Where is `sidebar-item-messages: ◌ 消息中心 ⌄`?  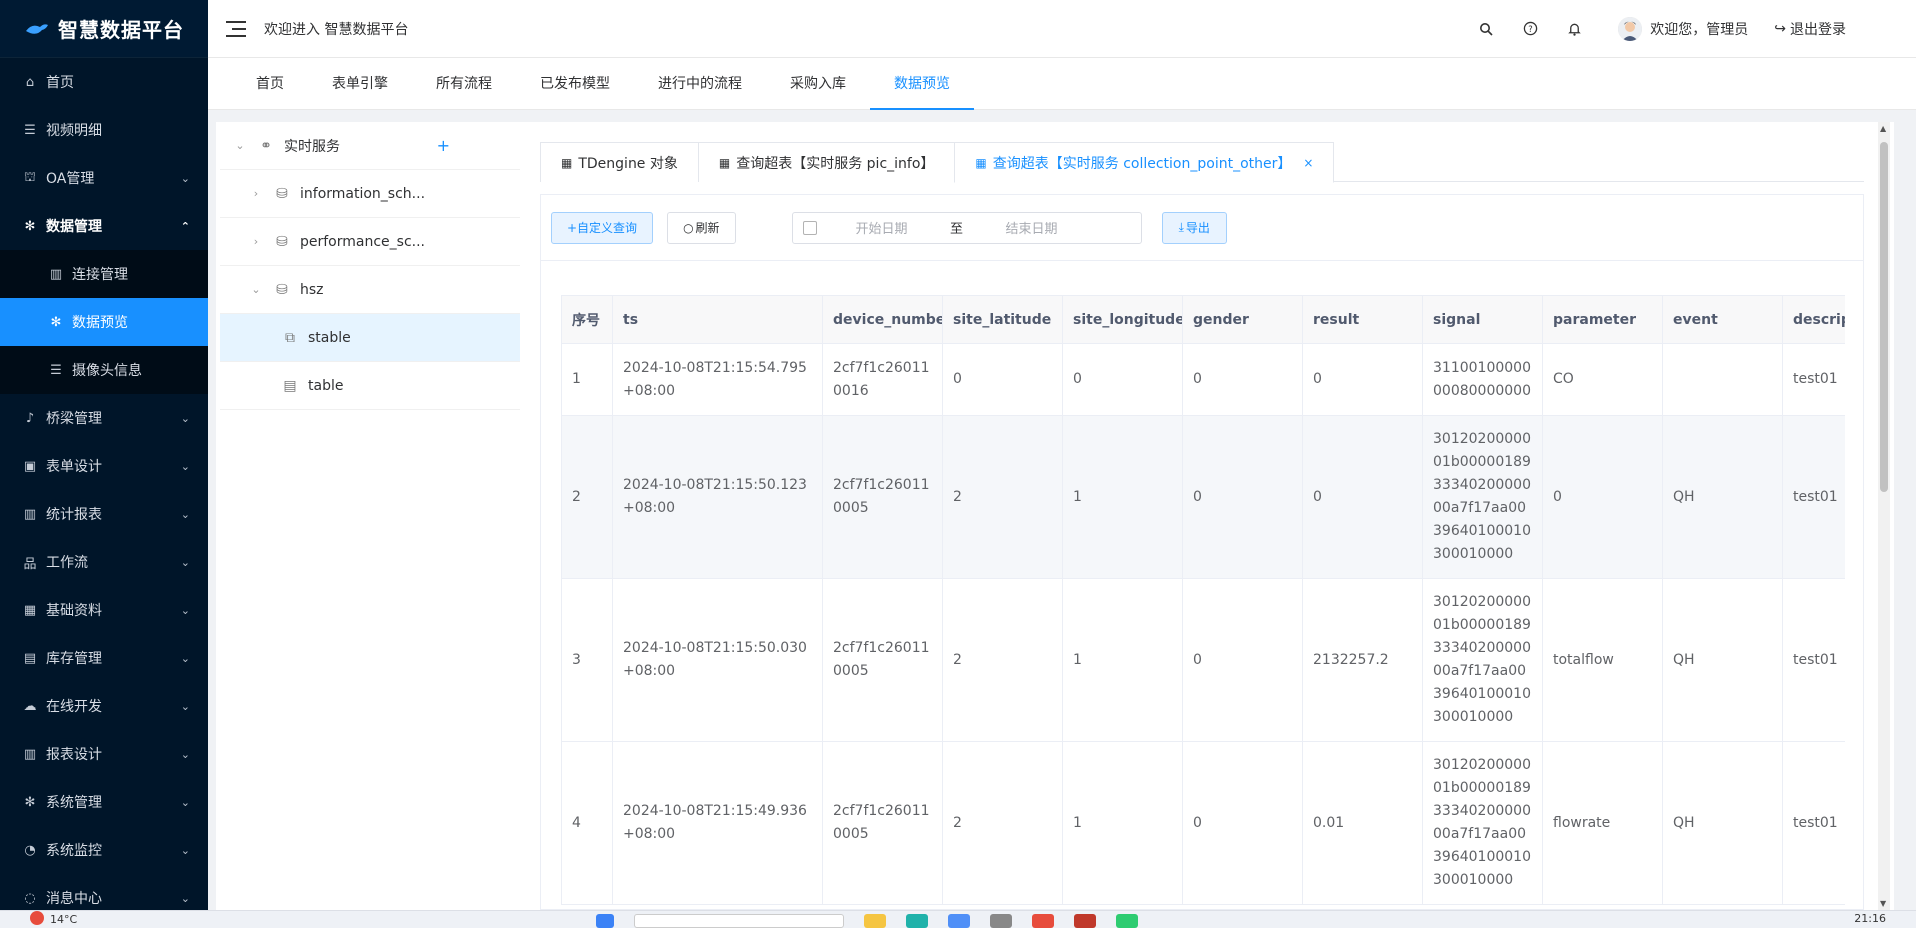 sidebar-item-messages: ◌ 消息中心 ⌄ is located at coordinates (104, 892).